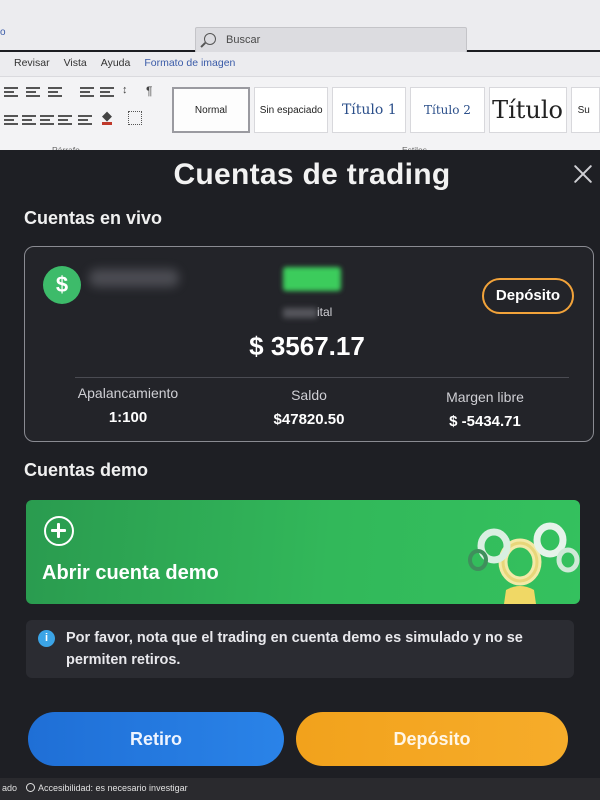  Describe the element at coordinates (485, 421) in the screenshot. I see `metric-free-margin-value: $ -5434.71` at that location.